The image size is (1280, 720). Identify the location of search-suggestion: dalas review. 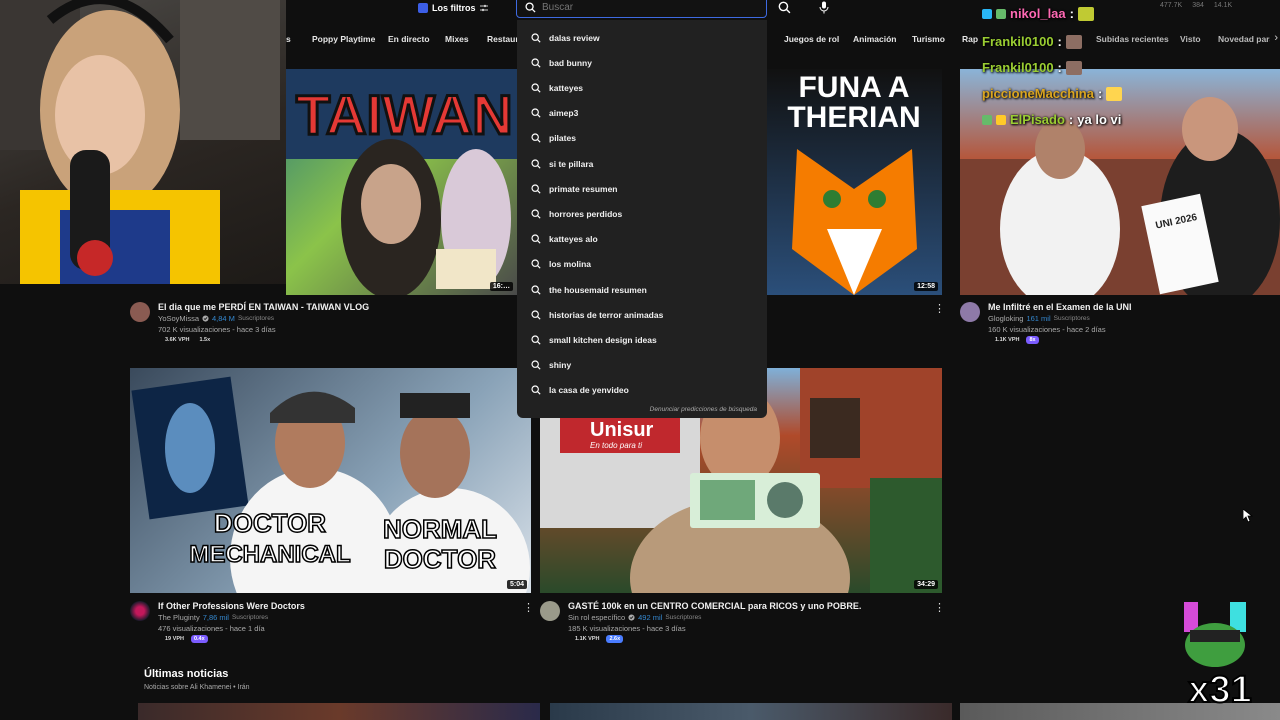
(642, 37).